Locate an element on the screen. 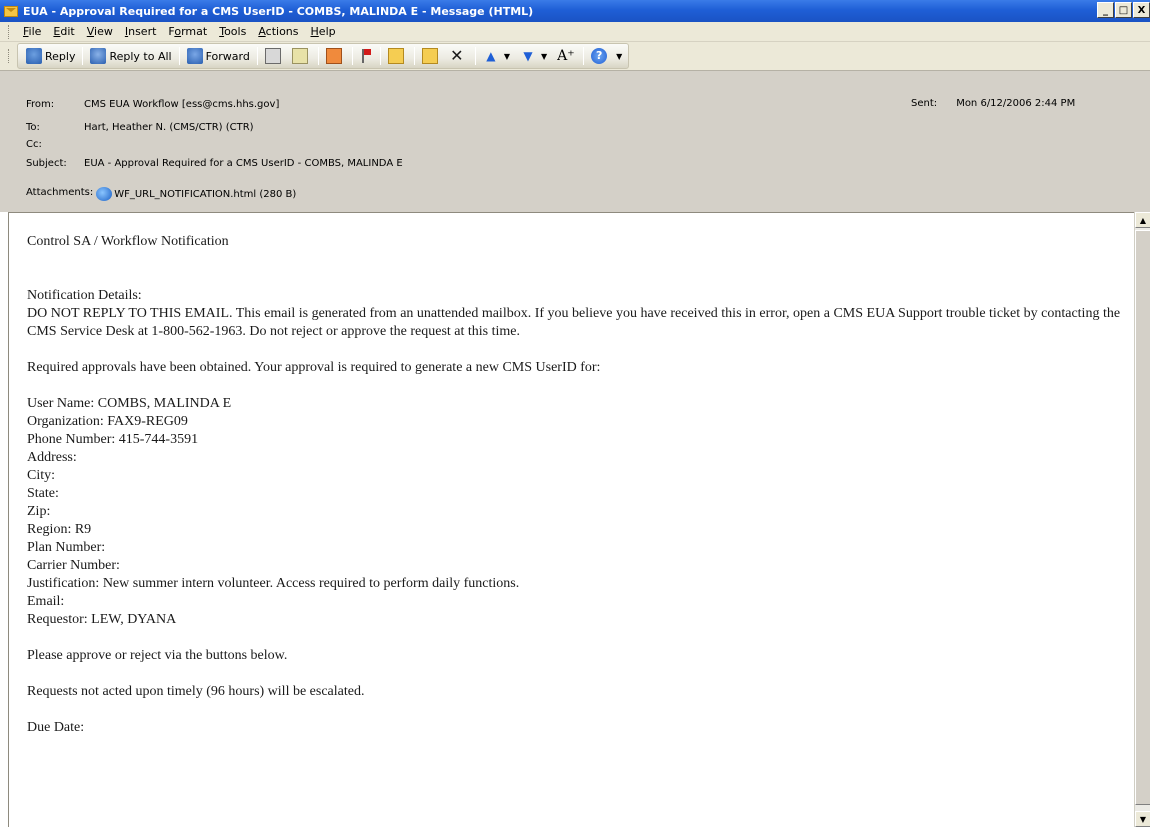 The image size is (1150, 827). up-arrow-icon: ▲ is located at coordinates (491, 56).